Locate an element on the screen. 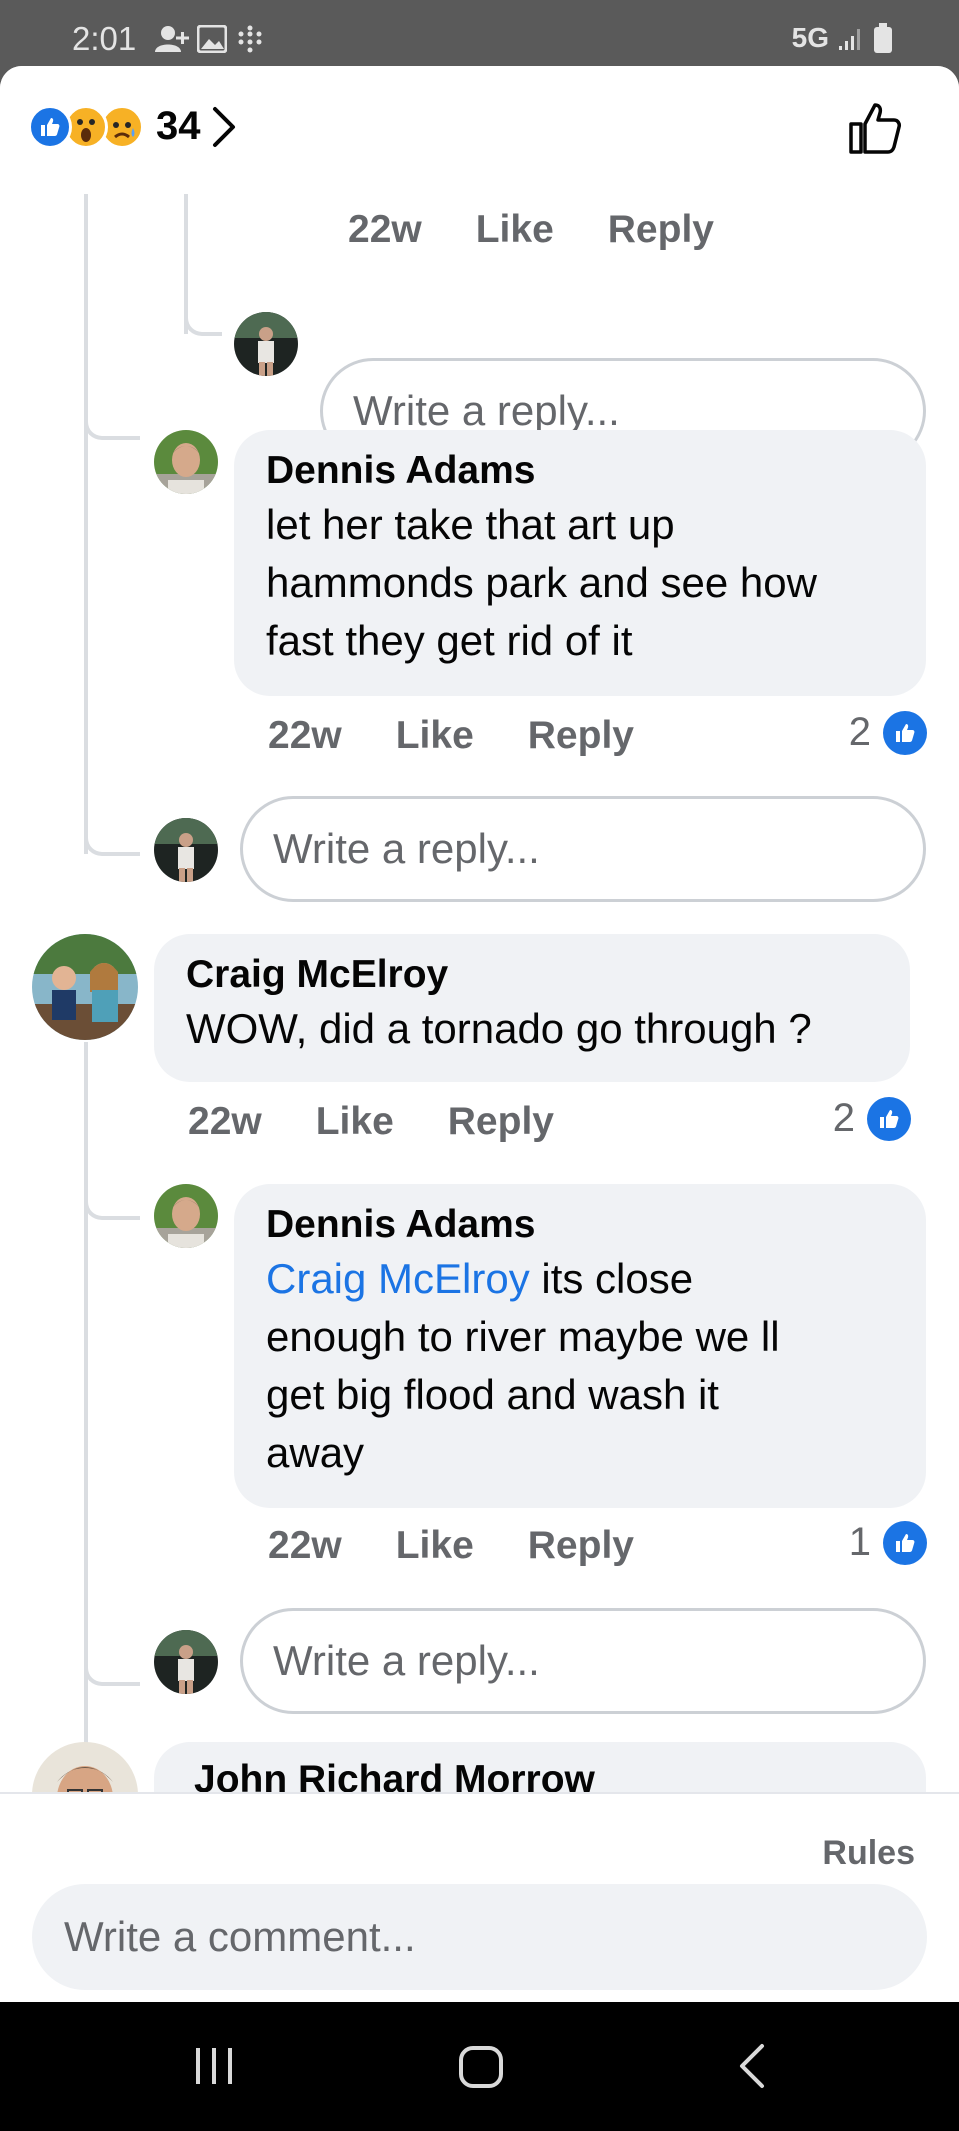 Image resolution: width=959 pixels, height=2131 pixels. dots-grid-icon is located at coordinates (250, 39).